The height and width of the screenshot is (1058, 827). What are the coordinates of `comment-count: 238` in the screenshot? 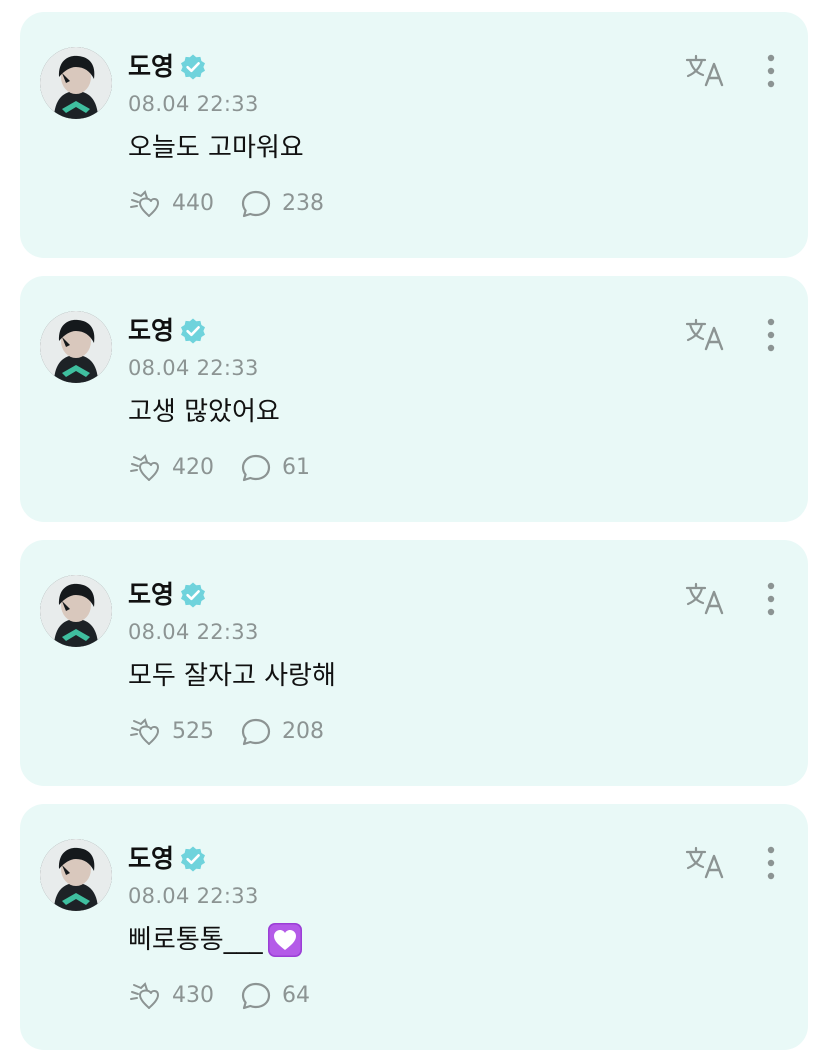 It's located at (303, 203).